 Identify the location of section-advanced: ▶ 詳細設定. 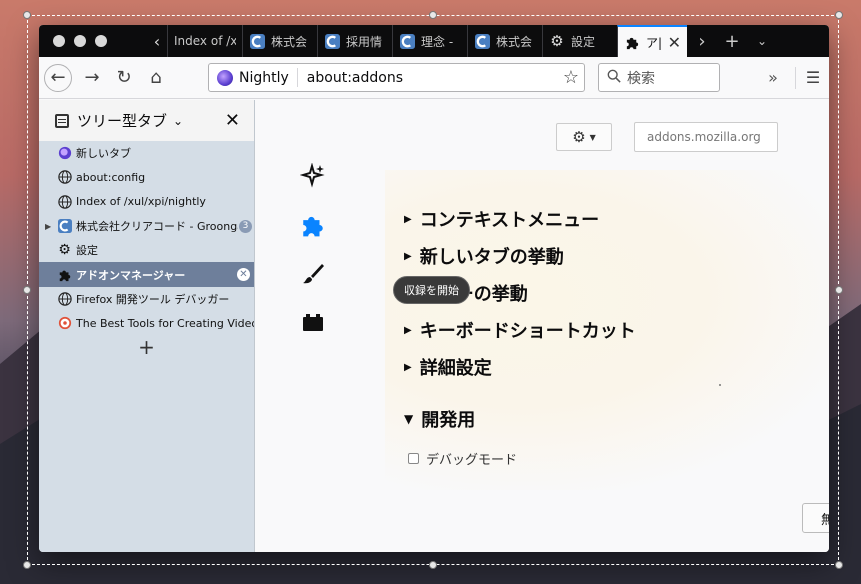
(448, 367).